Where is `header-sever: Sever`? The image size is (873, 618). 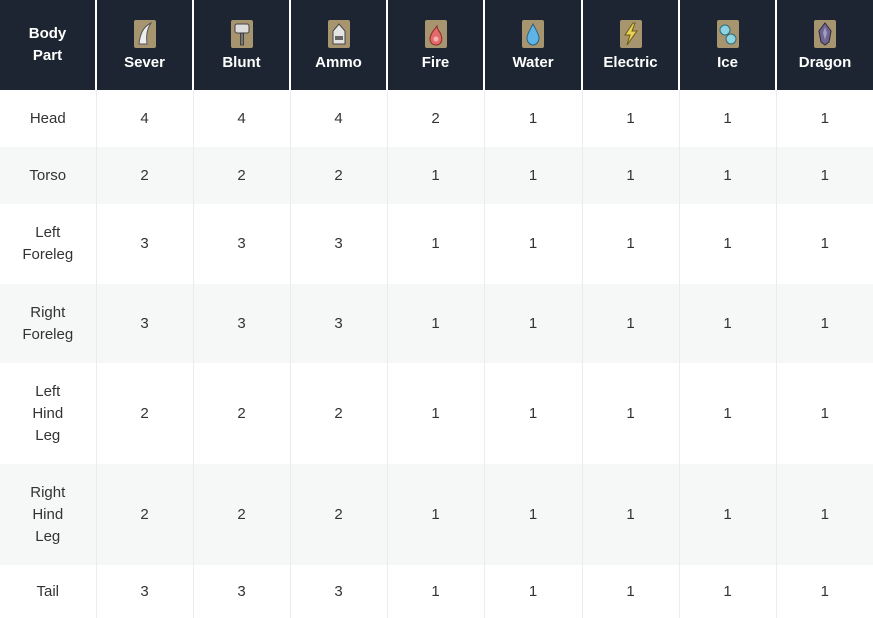
header-sever: Sever is located at coordinates (144, 45).